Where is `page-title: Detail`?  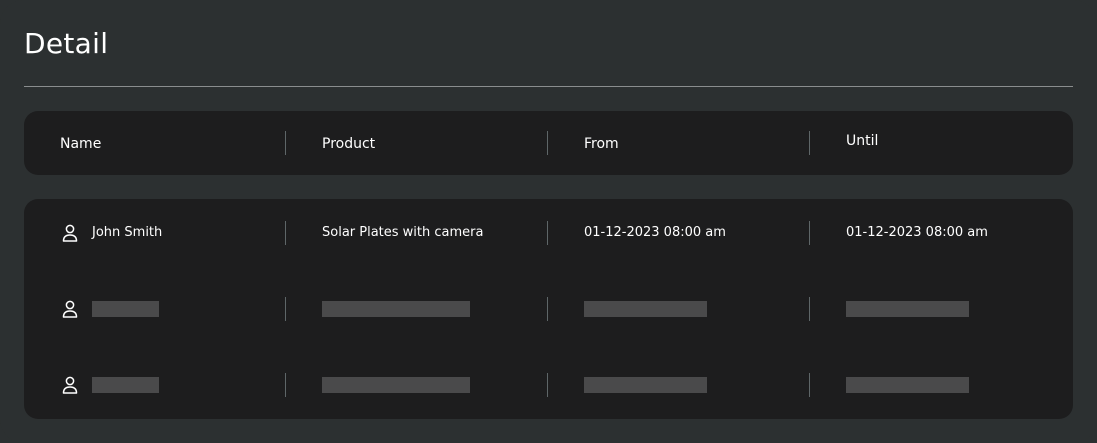 page-title: Detail is located at coordinates (66, 43).